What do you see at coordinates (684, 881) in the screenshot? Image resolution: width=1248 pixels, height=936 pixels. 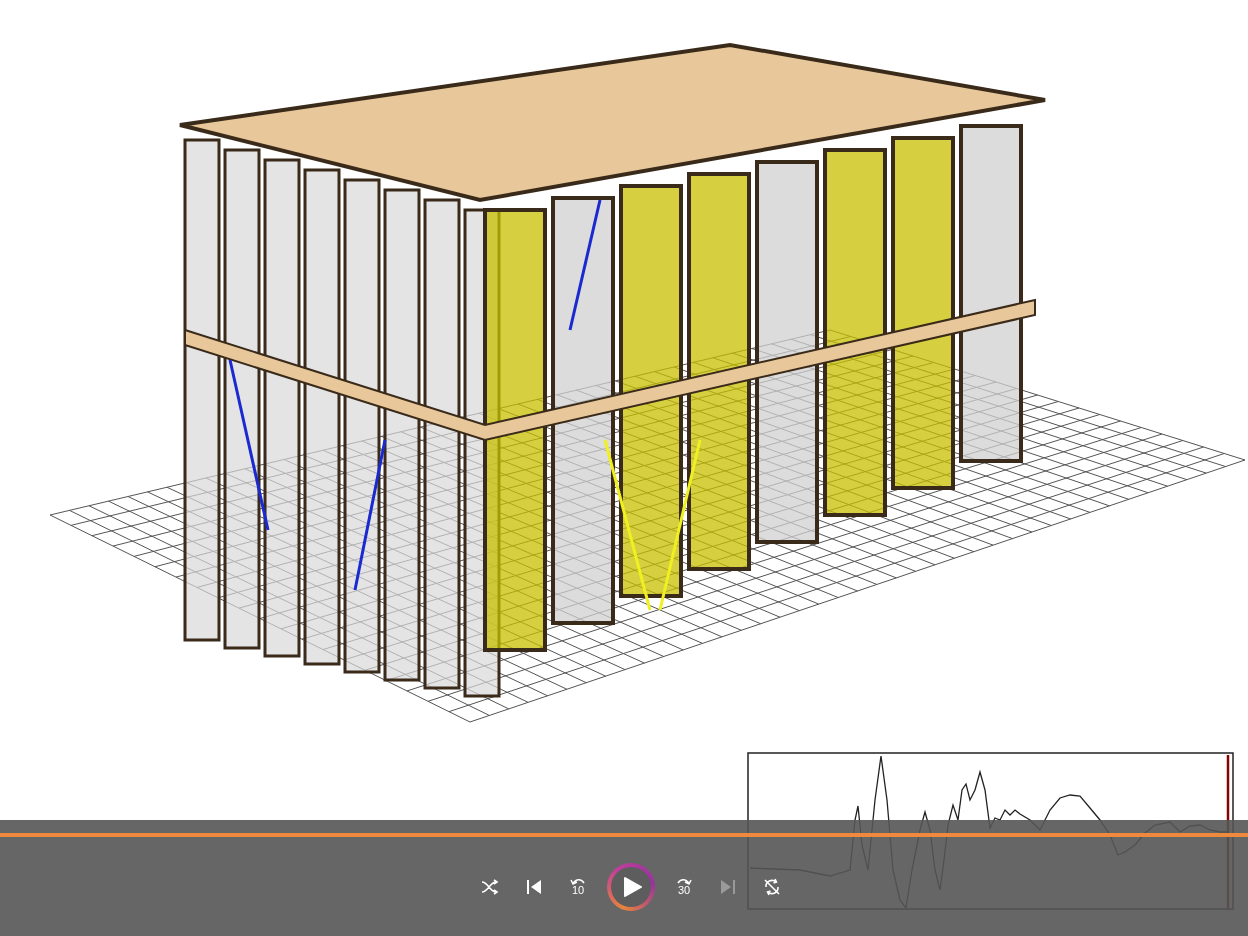 I see `forward-arrow-icon` at bounding box center [684, 881].